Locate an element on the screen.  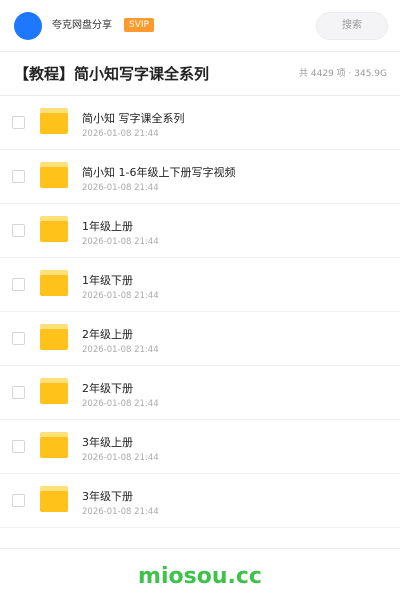
item-name: 简小知 1-6年级上下册写字视频 is located at coordinates (158, 173).